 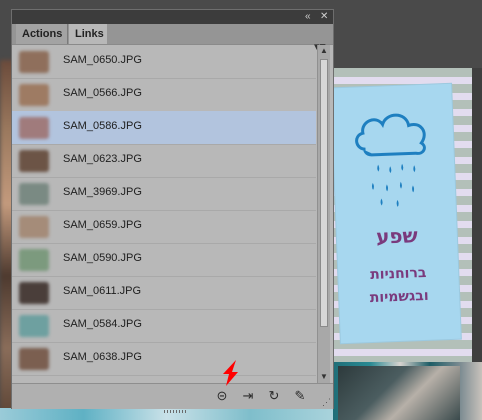 I want to click on panel-toolbar: ⊝ ⇥ ↻ ✎ ⋰, so click(x=172, y=398).